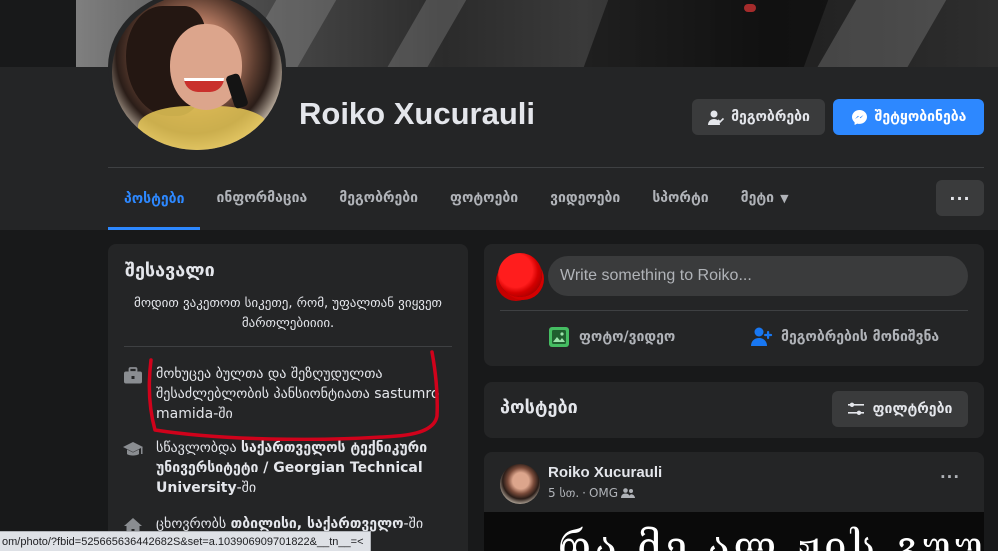 The image size is (998, 551). What do you see at coordinates (859, 117) in the screenshot?
I see `messenger-icon` at bounding box center [859, 117].